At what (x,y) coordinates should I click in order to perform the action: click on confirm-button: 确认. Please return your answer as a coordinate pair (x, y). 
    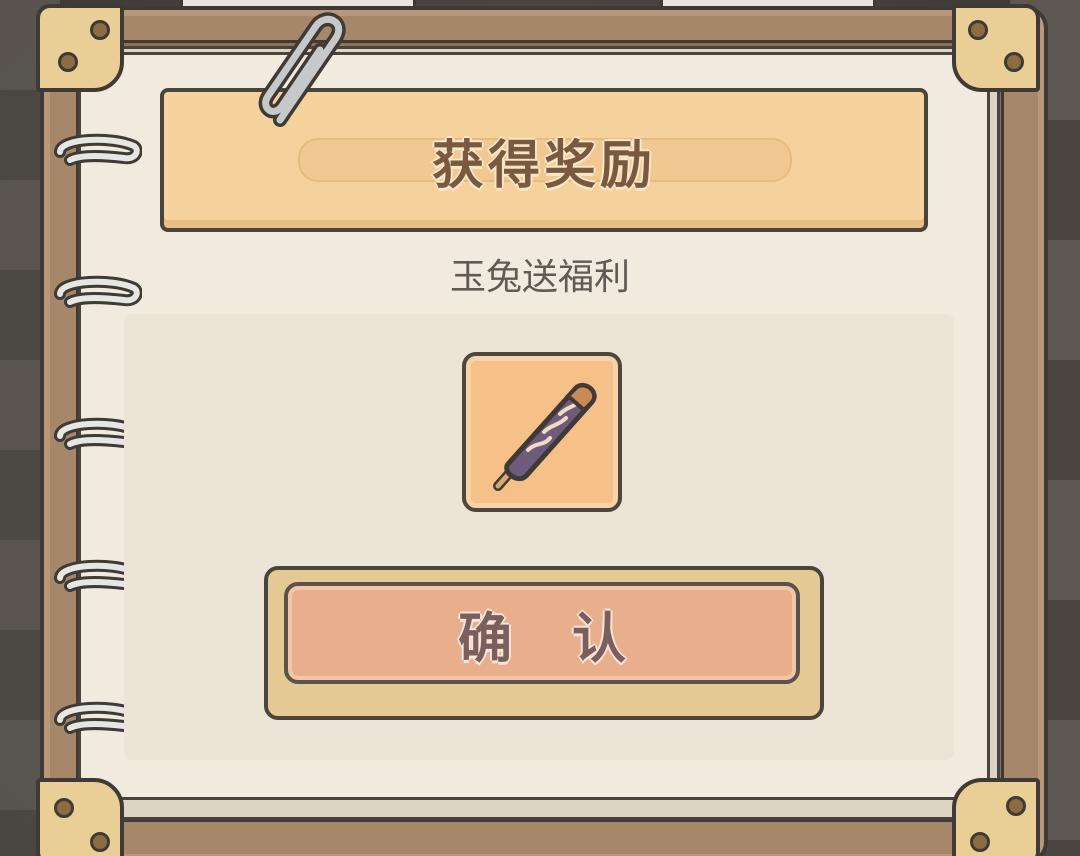
    Looking at the image, I should click on (542, 633).